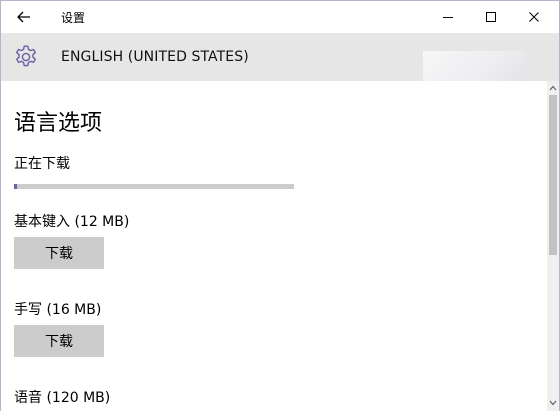 This screenshot has width=560, height=411. What do you see at coordinates (553, 88) in the screenshot?
I see `scroll-up-icon` at bounding box center [553, 88].